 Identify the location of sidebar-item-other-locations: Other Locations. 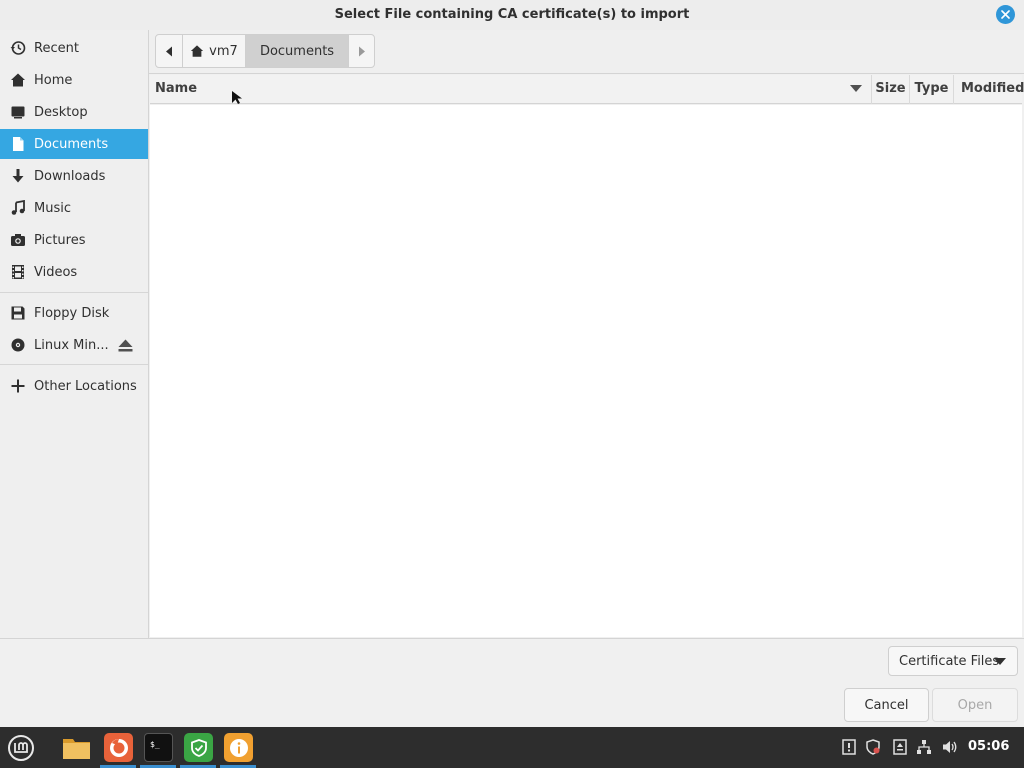
(74, 386).